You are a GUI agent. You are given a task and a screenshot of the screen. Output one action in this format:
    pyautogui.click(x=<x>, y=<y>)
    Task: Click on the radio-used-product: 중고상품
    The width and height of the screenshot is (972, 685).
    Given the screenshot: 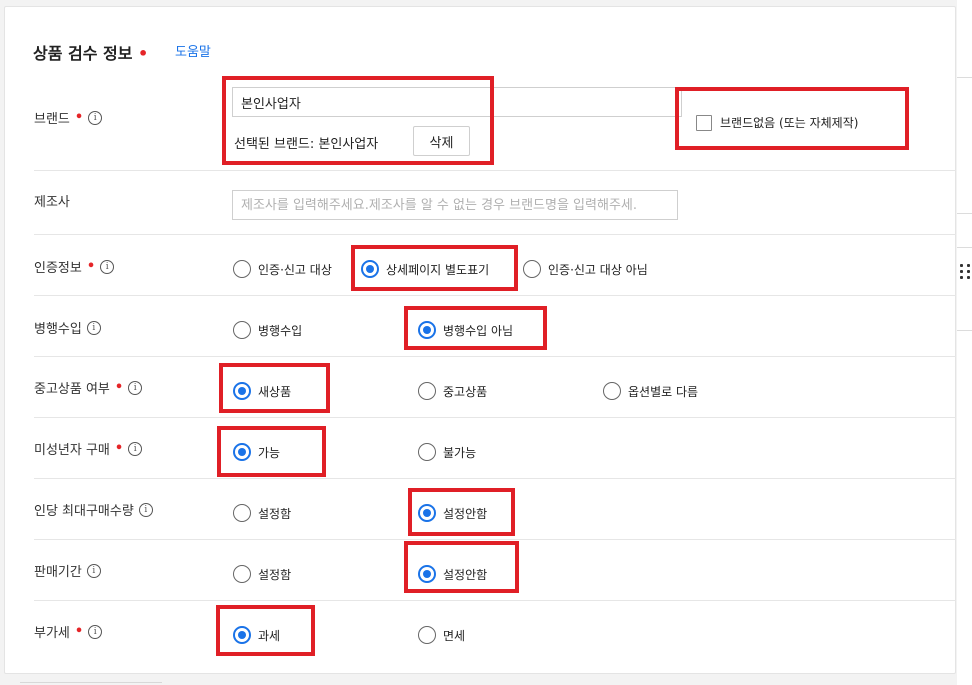 What is the action you would take?
    pyautogui.click(x=452, y=391)
    